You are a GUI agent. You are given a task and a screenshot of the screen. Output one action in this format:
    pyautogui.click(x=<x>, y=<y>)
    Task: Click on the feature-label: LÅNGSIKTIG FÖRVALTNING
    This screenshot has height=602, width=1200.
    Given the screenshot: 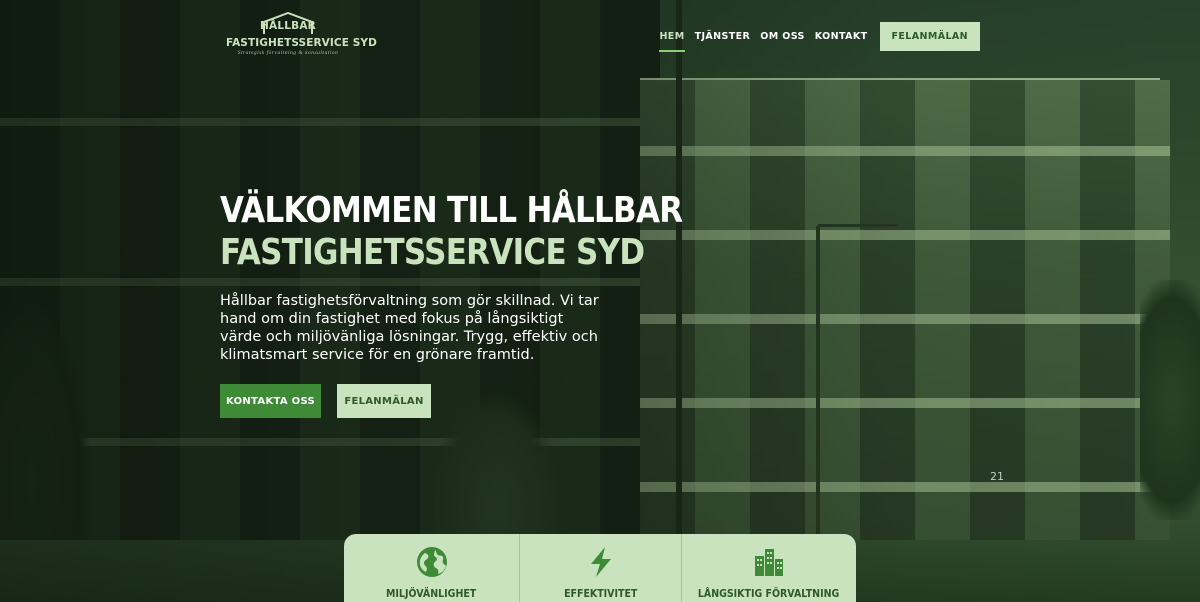 What is the action you would take?
    pyautogui.click(x=769, y=594)
    